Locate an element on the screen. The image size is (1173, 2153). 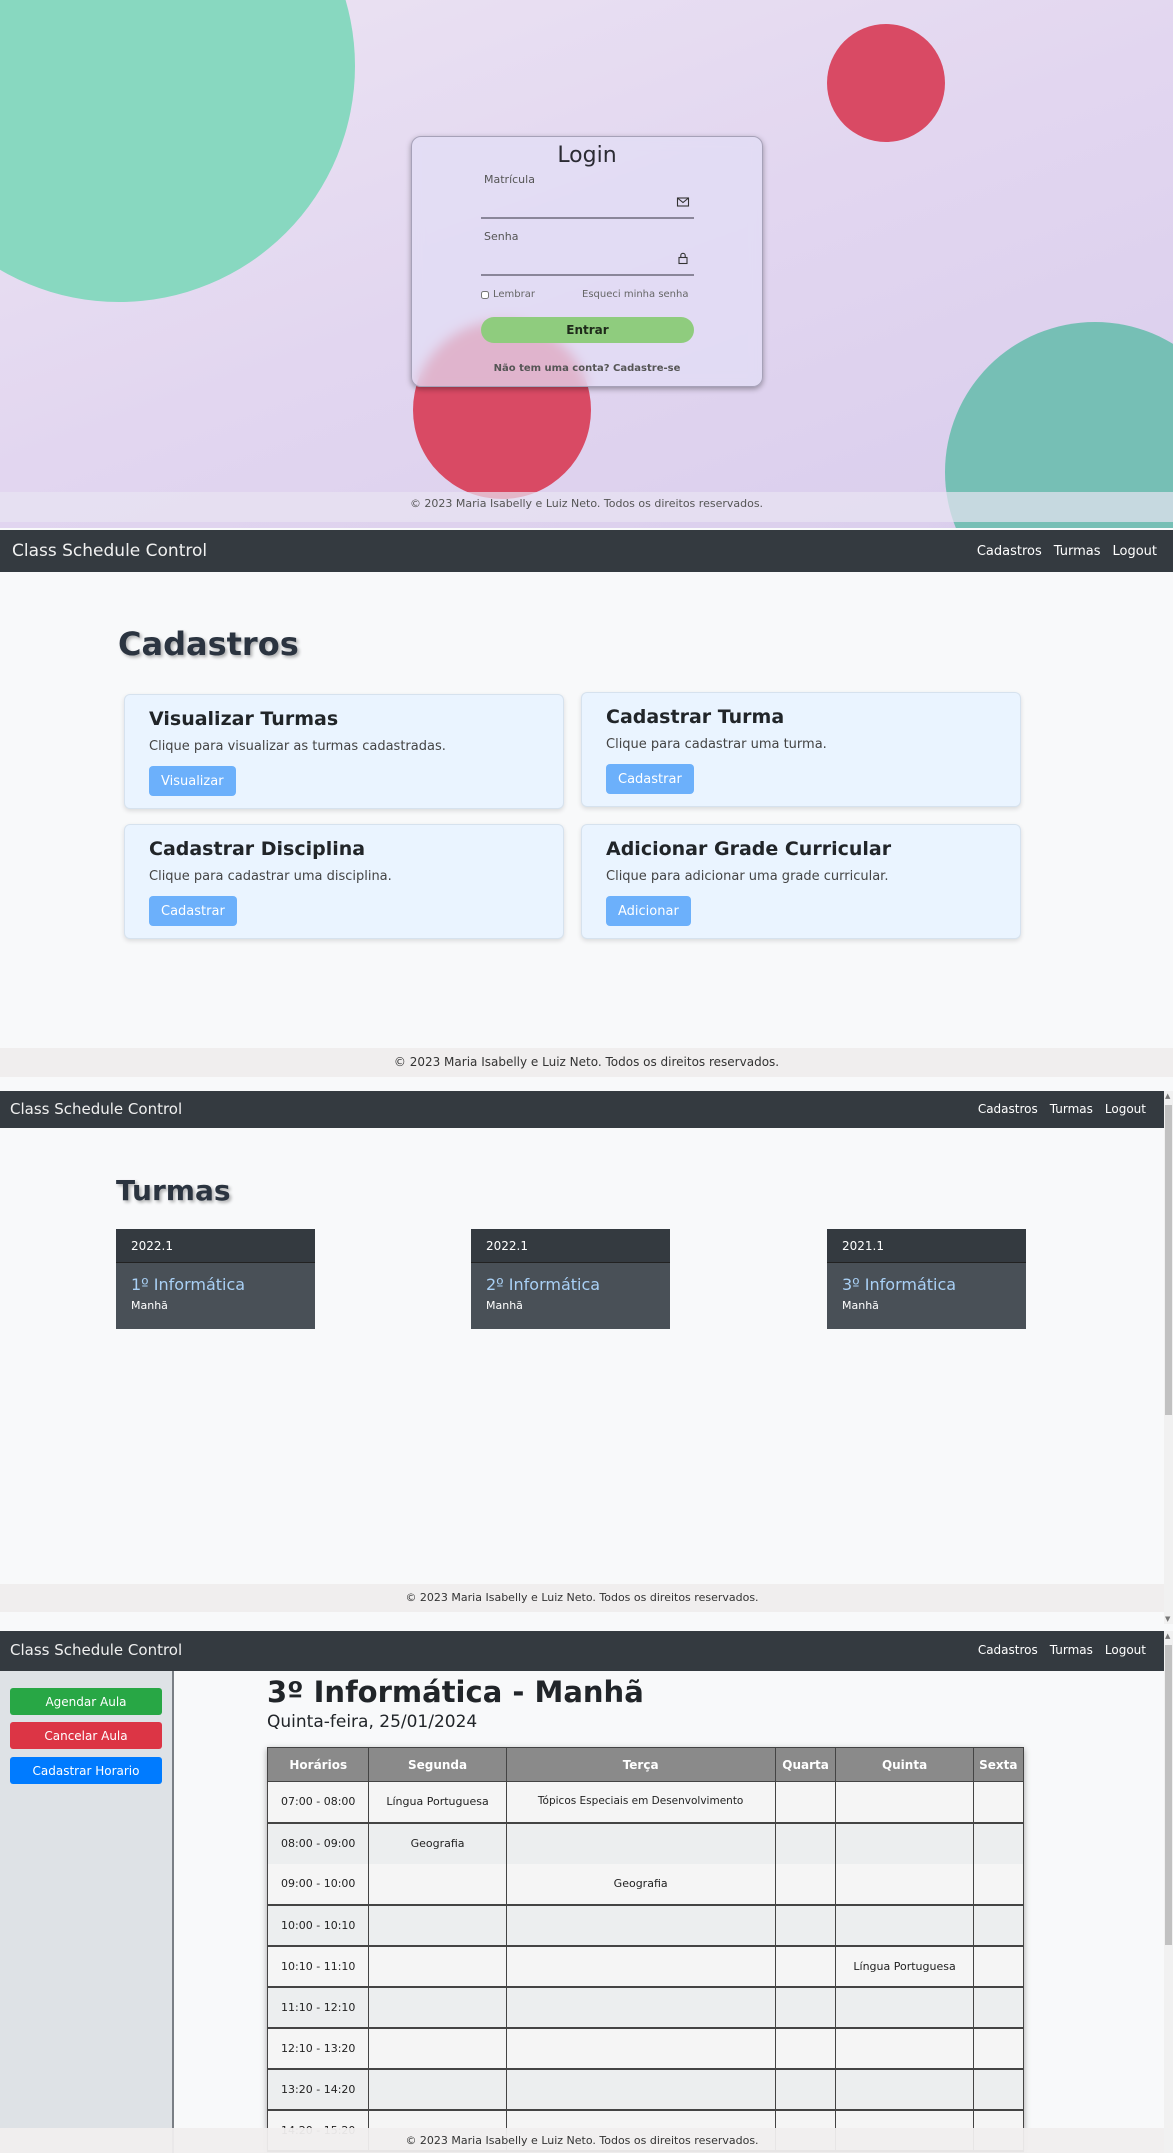
remember-label: Lembrar is located at coordinates (514, 294).